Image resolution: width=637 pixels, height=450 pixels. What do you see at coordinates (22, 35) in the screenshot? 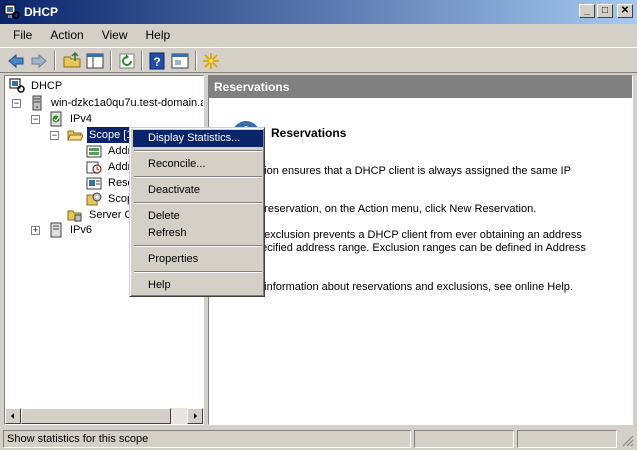
I see `menu-file: File` at bounding box center [22, 35].